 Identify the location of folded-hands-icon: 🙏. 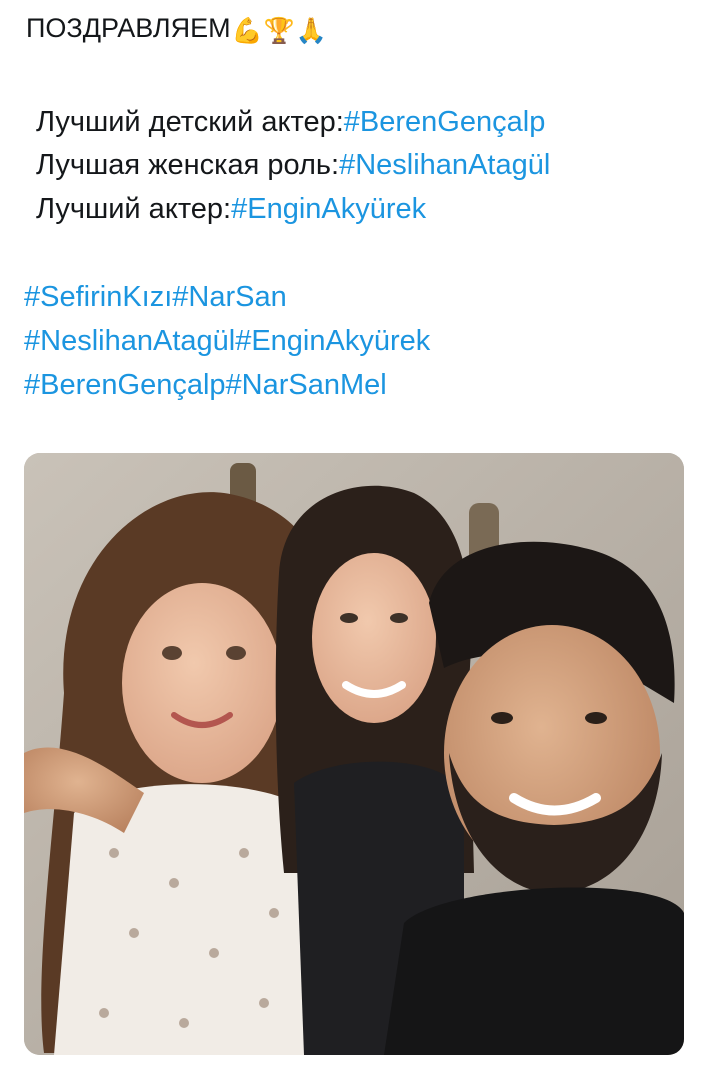
(311, 31).